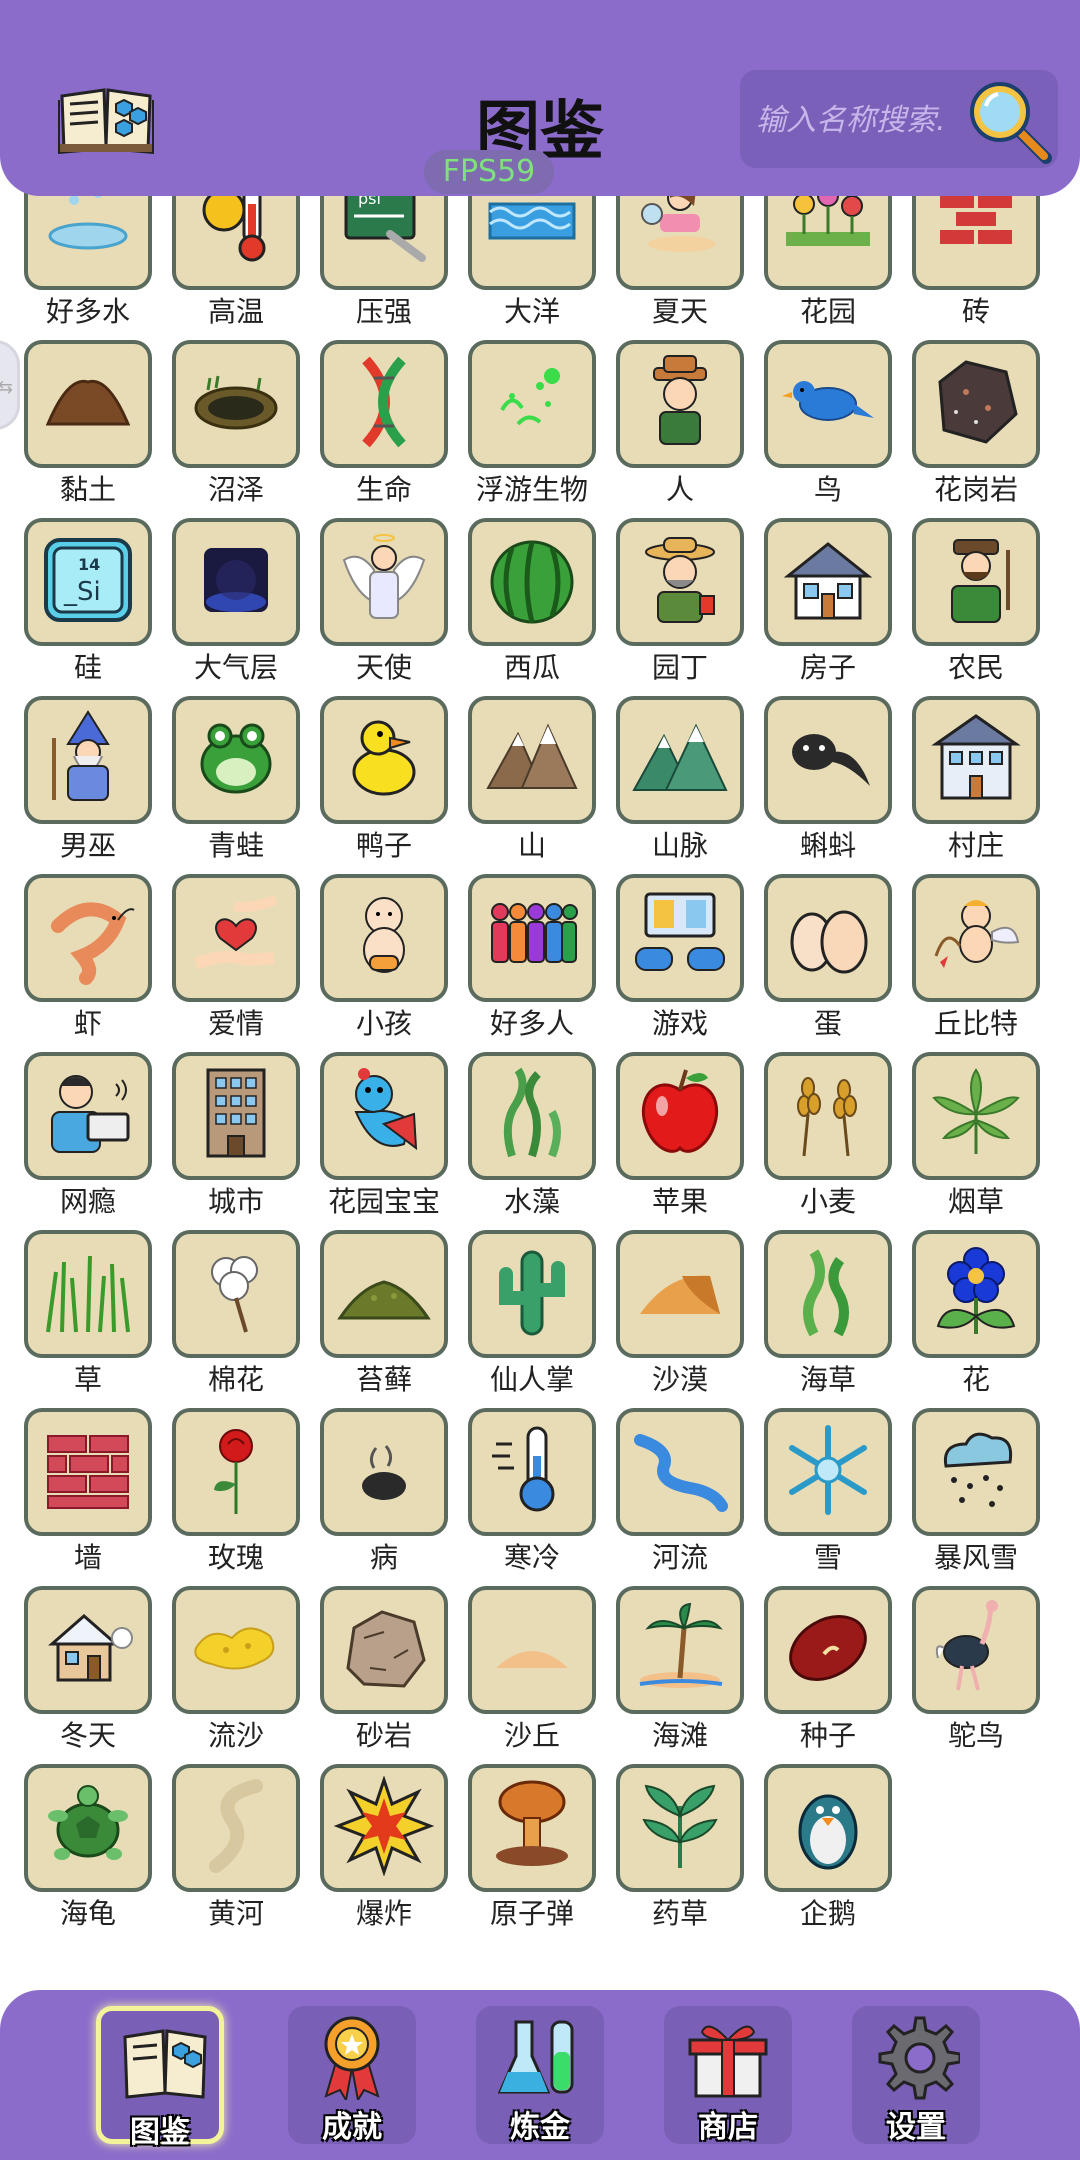 This screenshot has height=2160, width=1080. I want to click on encyclopedia-item: 烟草, so click(976, 1135).